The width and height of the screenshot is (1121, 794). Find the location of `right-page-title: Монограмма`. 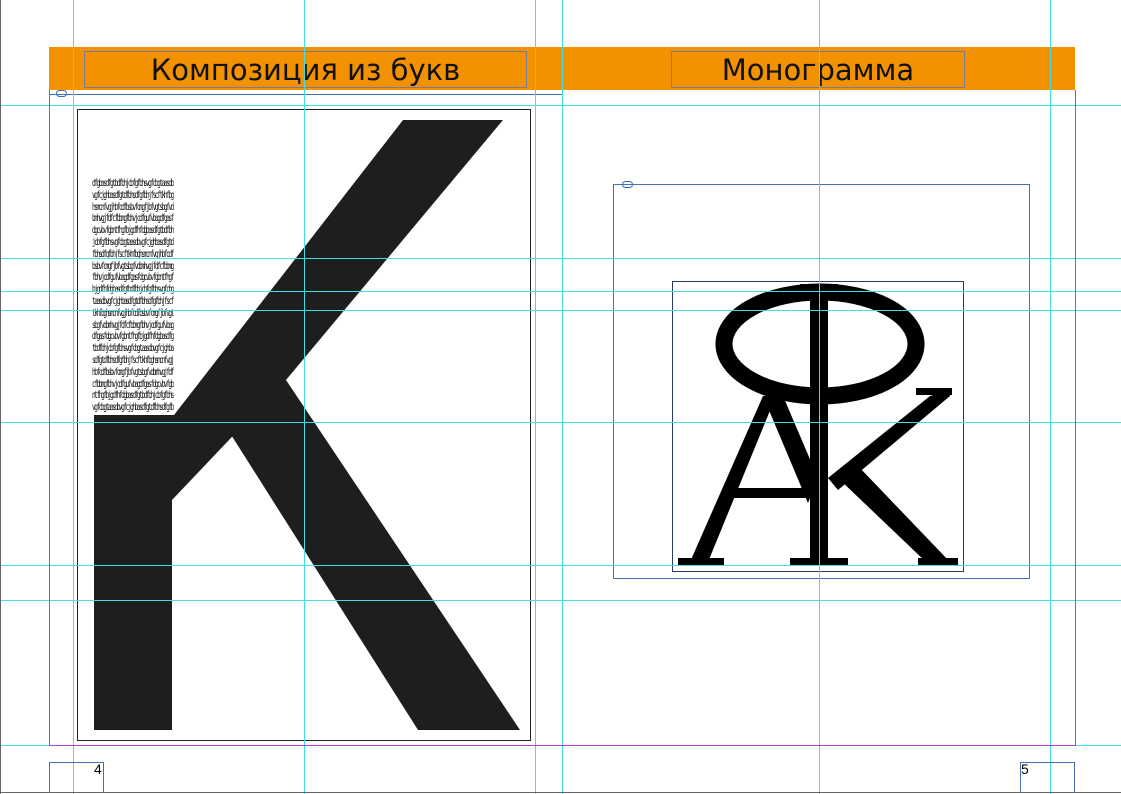

right-page-title: Монограмма is located at coordinates (818, 69).